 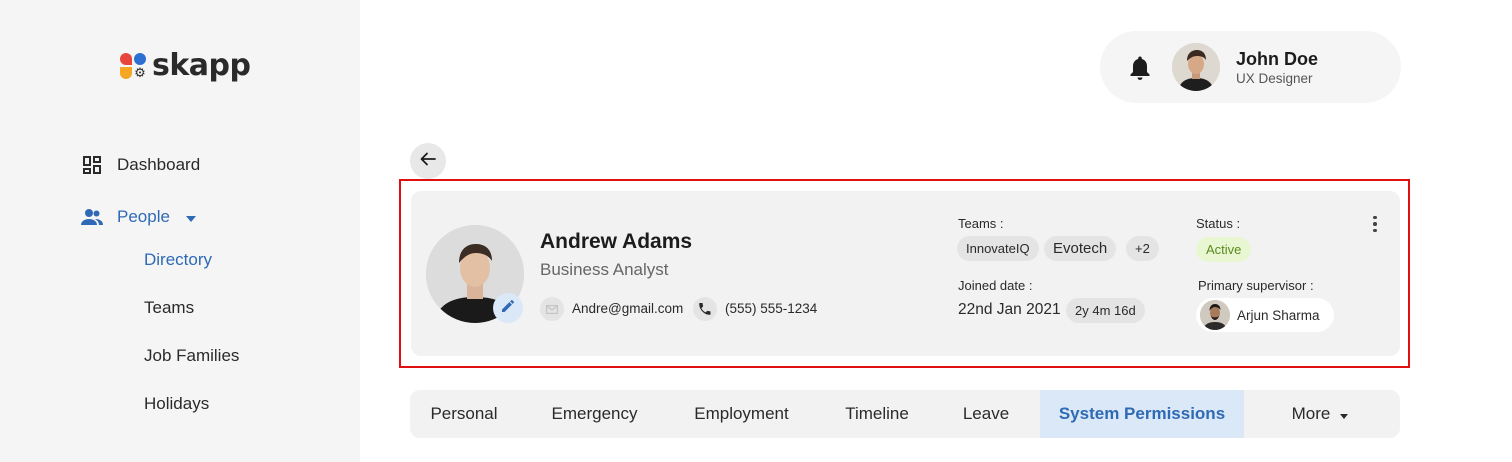 I want to click on status-label: Status :, so click(x=1218, y=223).